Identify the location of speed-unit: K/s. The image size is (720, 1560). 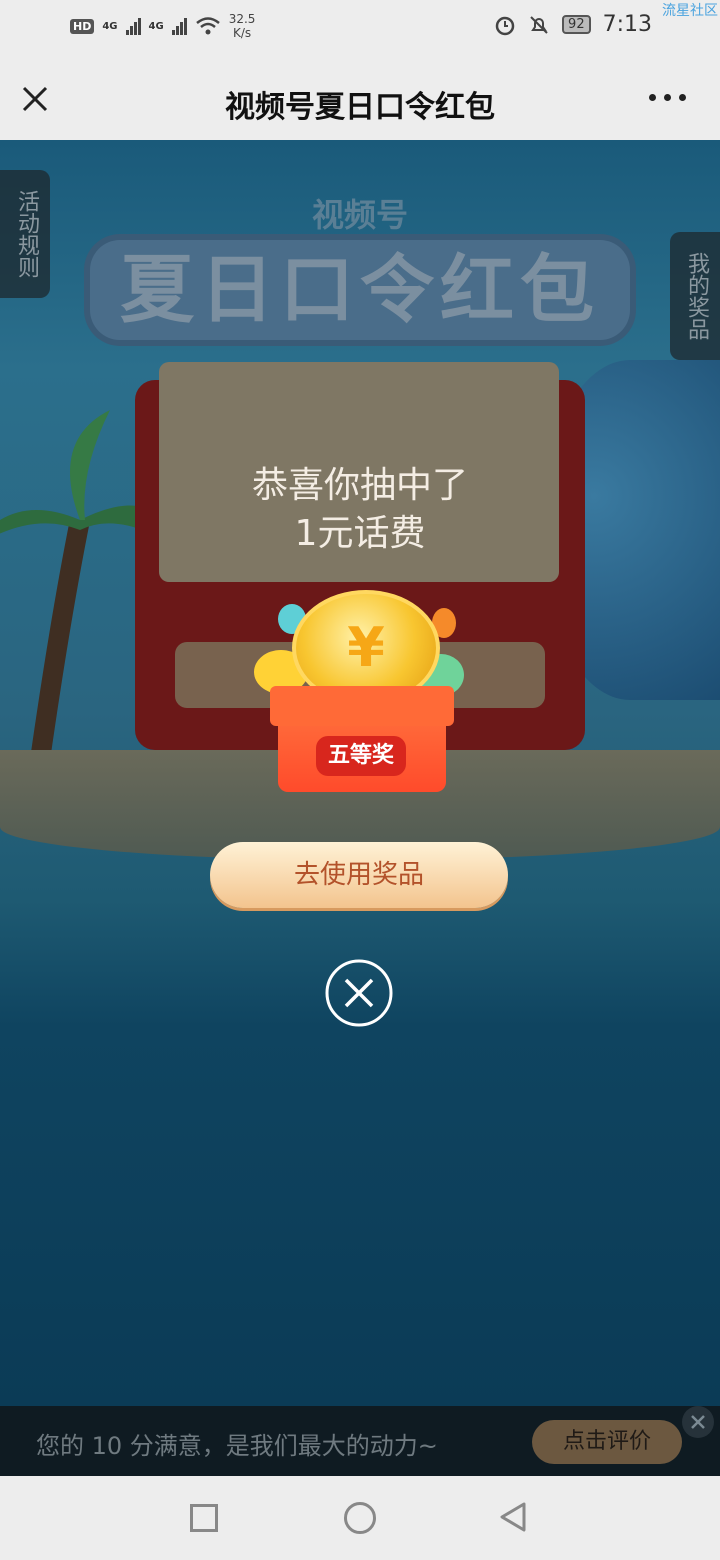
(242, 33).